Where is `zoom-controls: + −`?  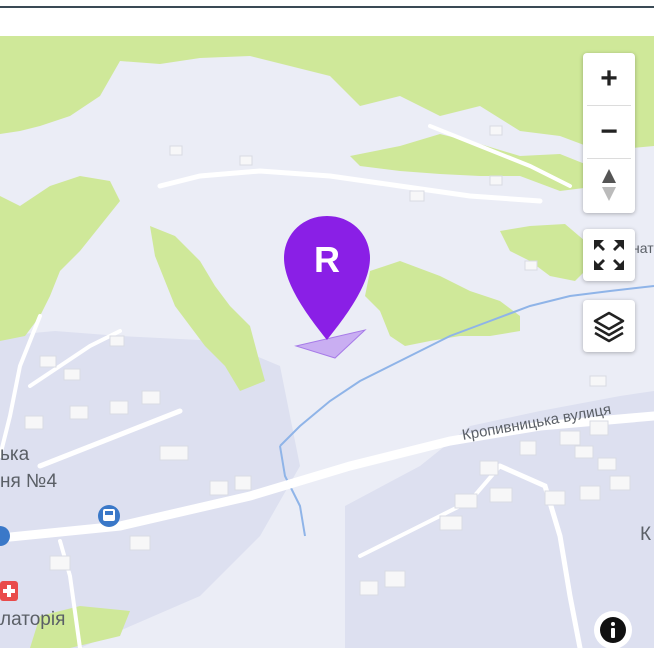
zoom-controls: + − is located at coordinates (609, 133).